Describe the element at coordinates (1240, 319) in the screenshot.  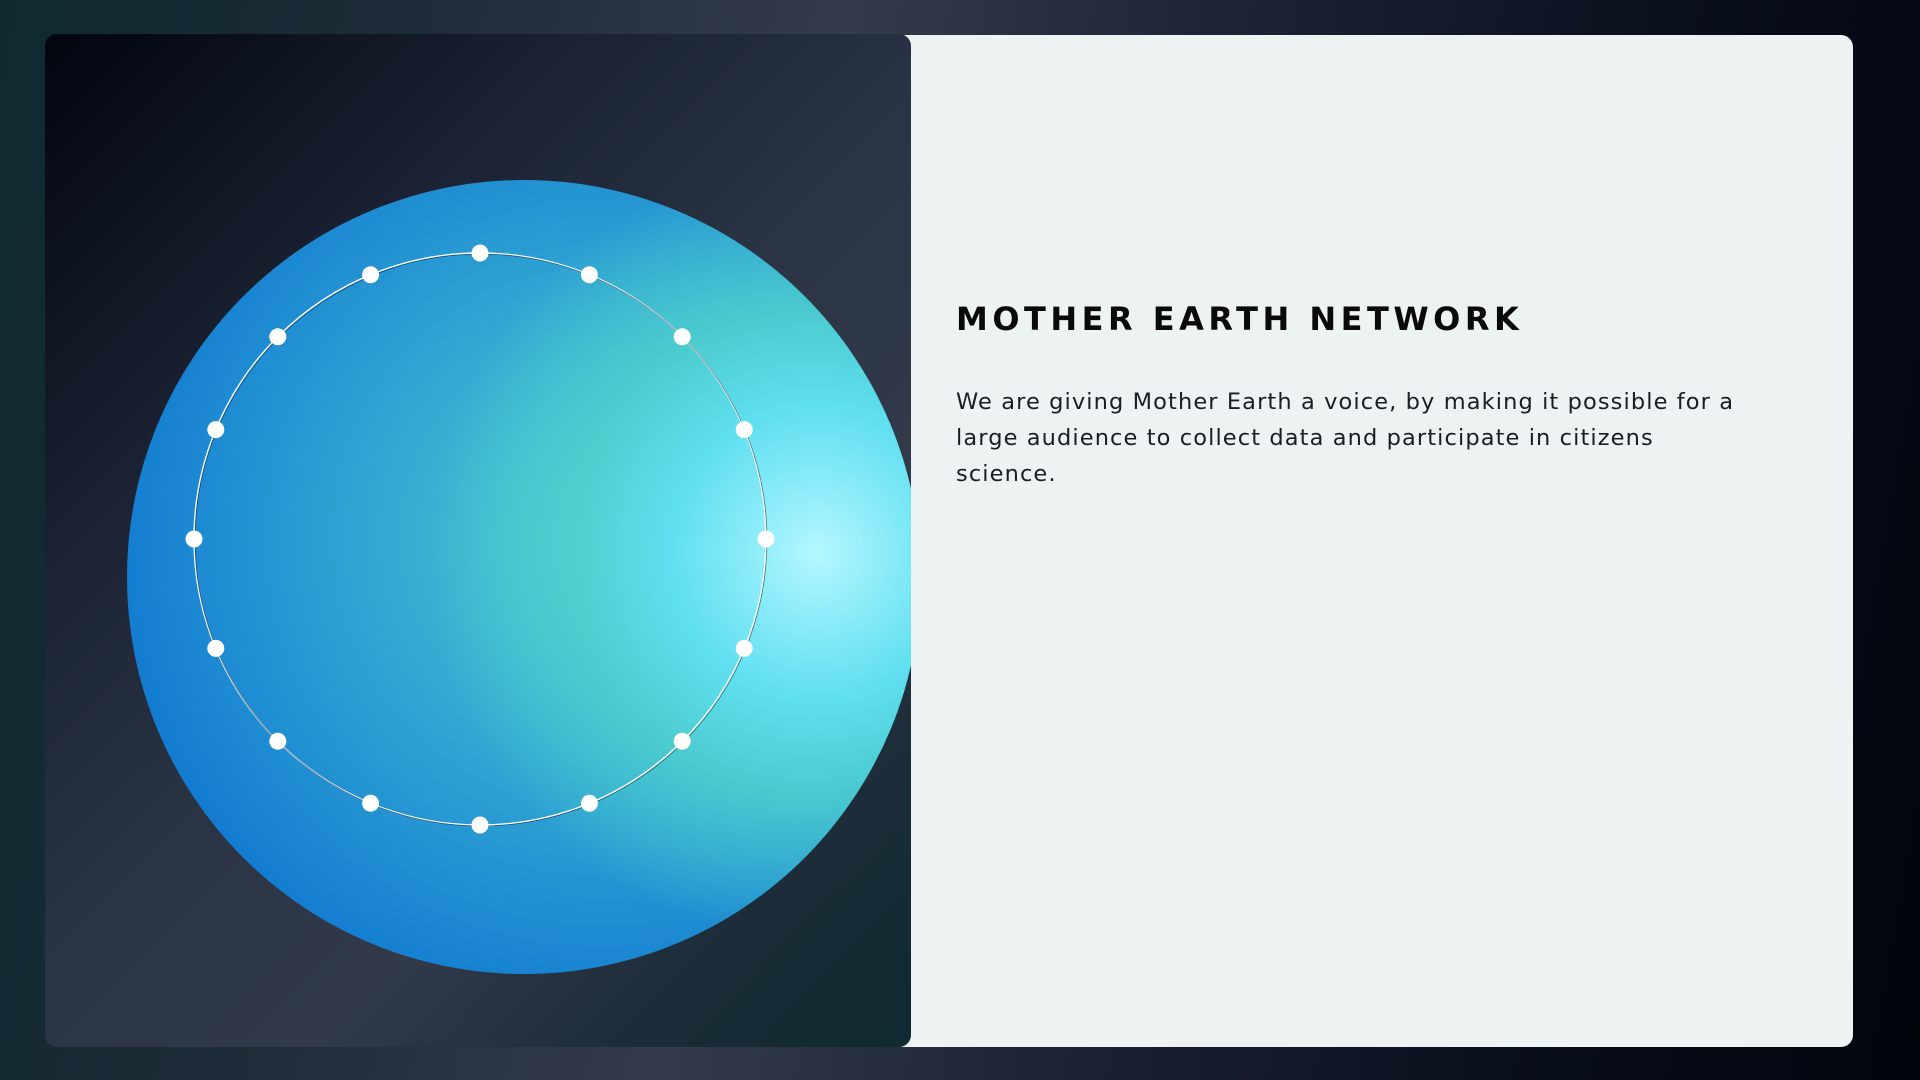
I see `page-title: MOTHER EARTH NETWORK` at that location.